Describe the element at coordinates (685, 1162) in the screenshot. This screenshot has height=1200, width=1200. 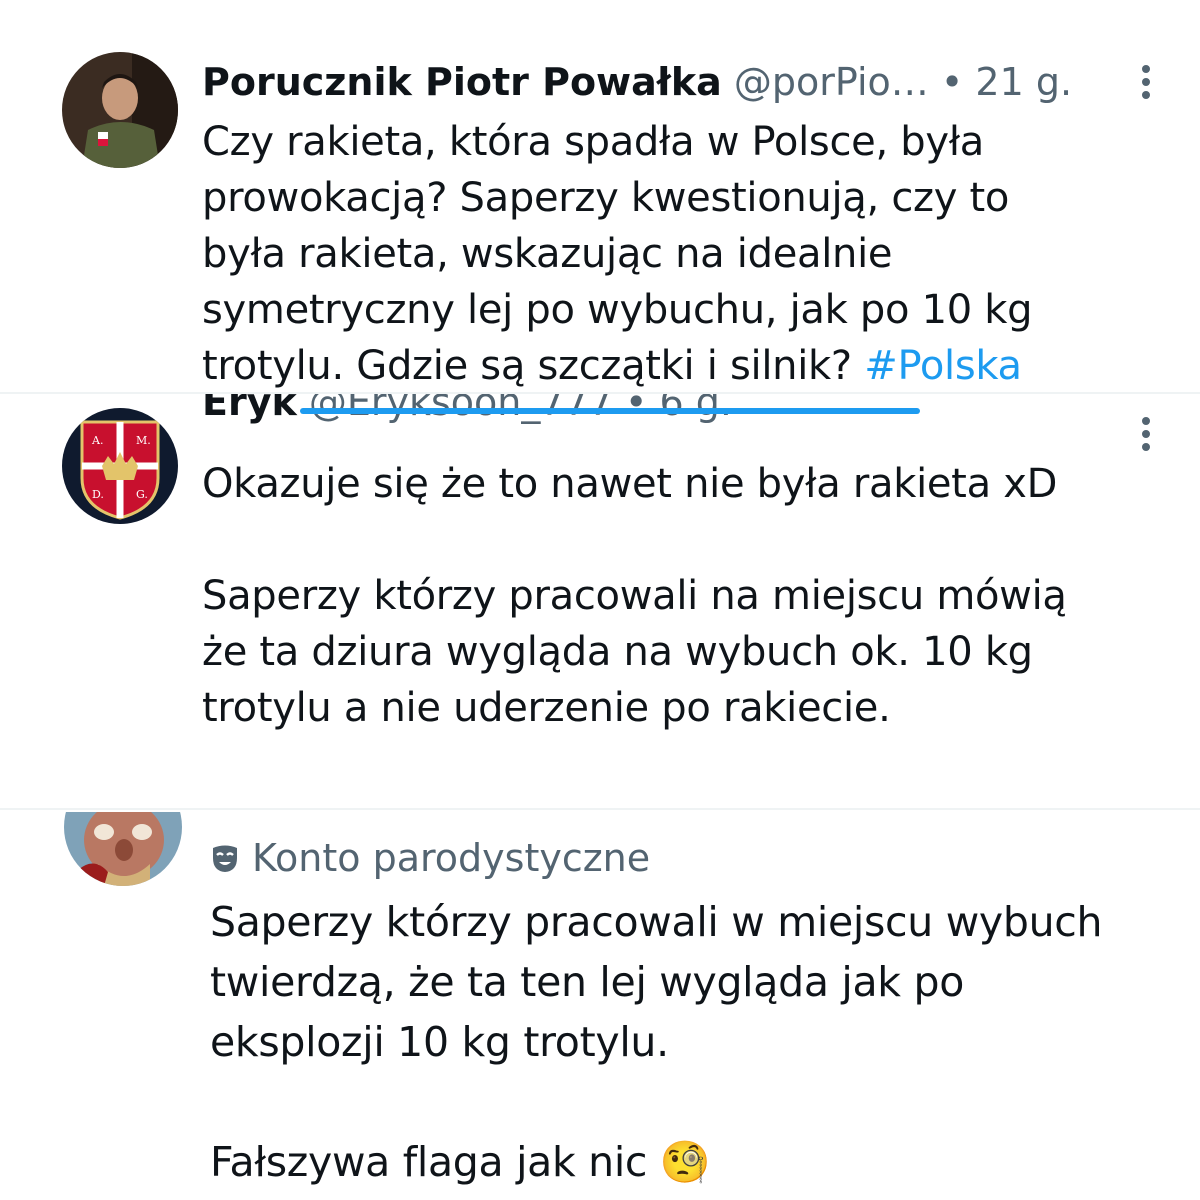
I see `emoji-monocle: 🧐` at that location.